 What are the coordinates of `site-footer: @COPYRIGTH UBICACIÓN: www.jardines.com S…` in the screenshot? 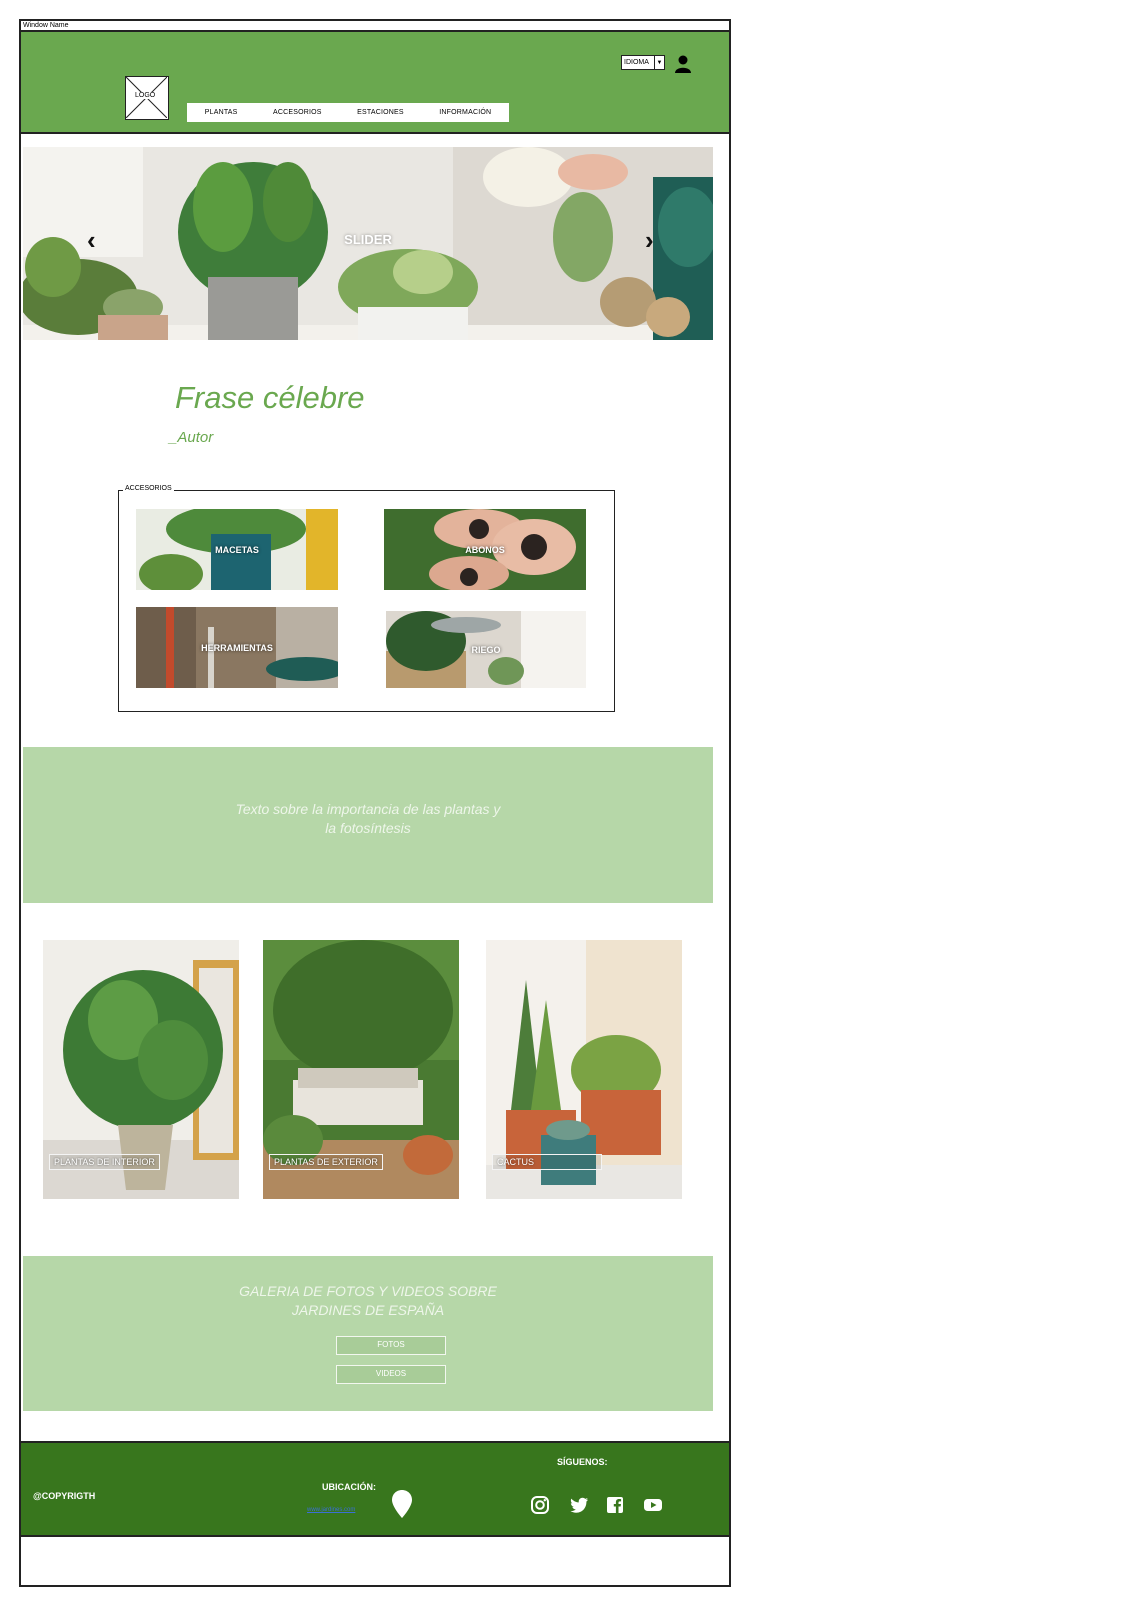 It's located at (375, 1489).